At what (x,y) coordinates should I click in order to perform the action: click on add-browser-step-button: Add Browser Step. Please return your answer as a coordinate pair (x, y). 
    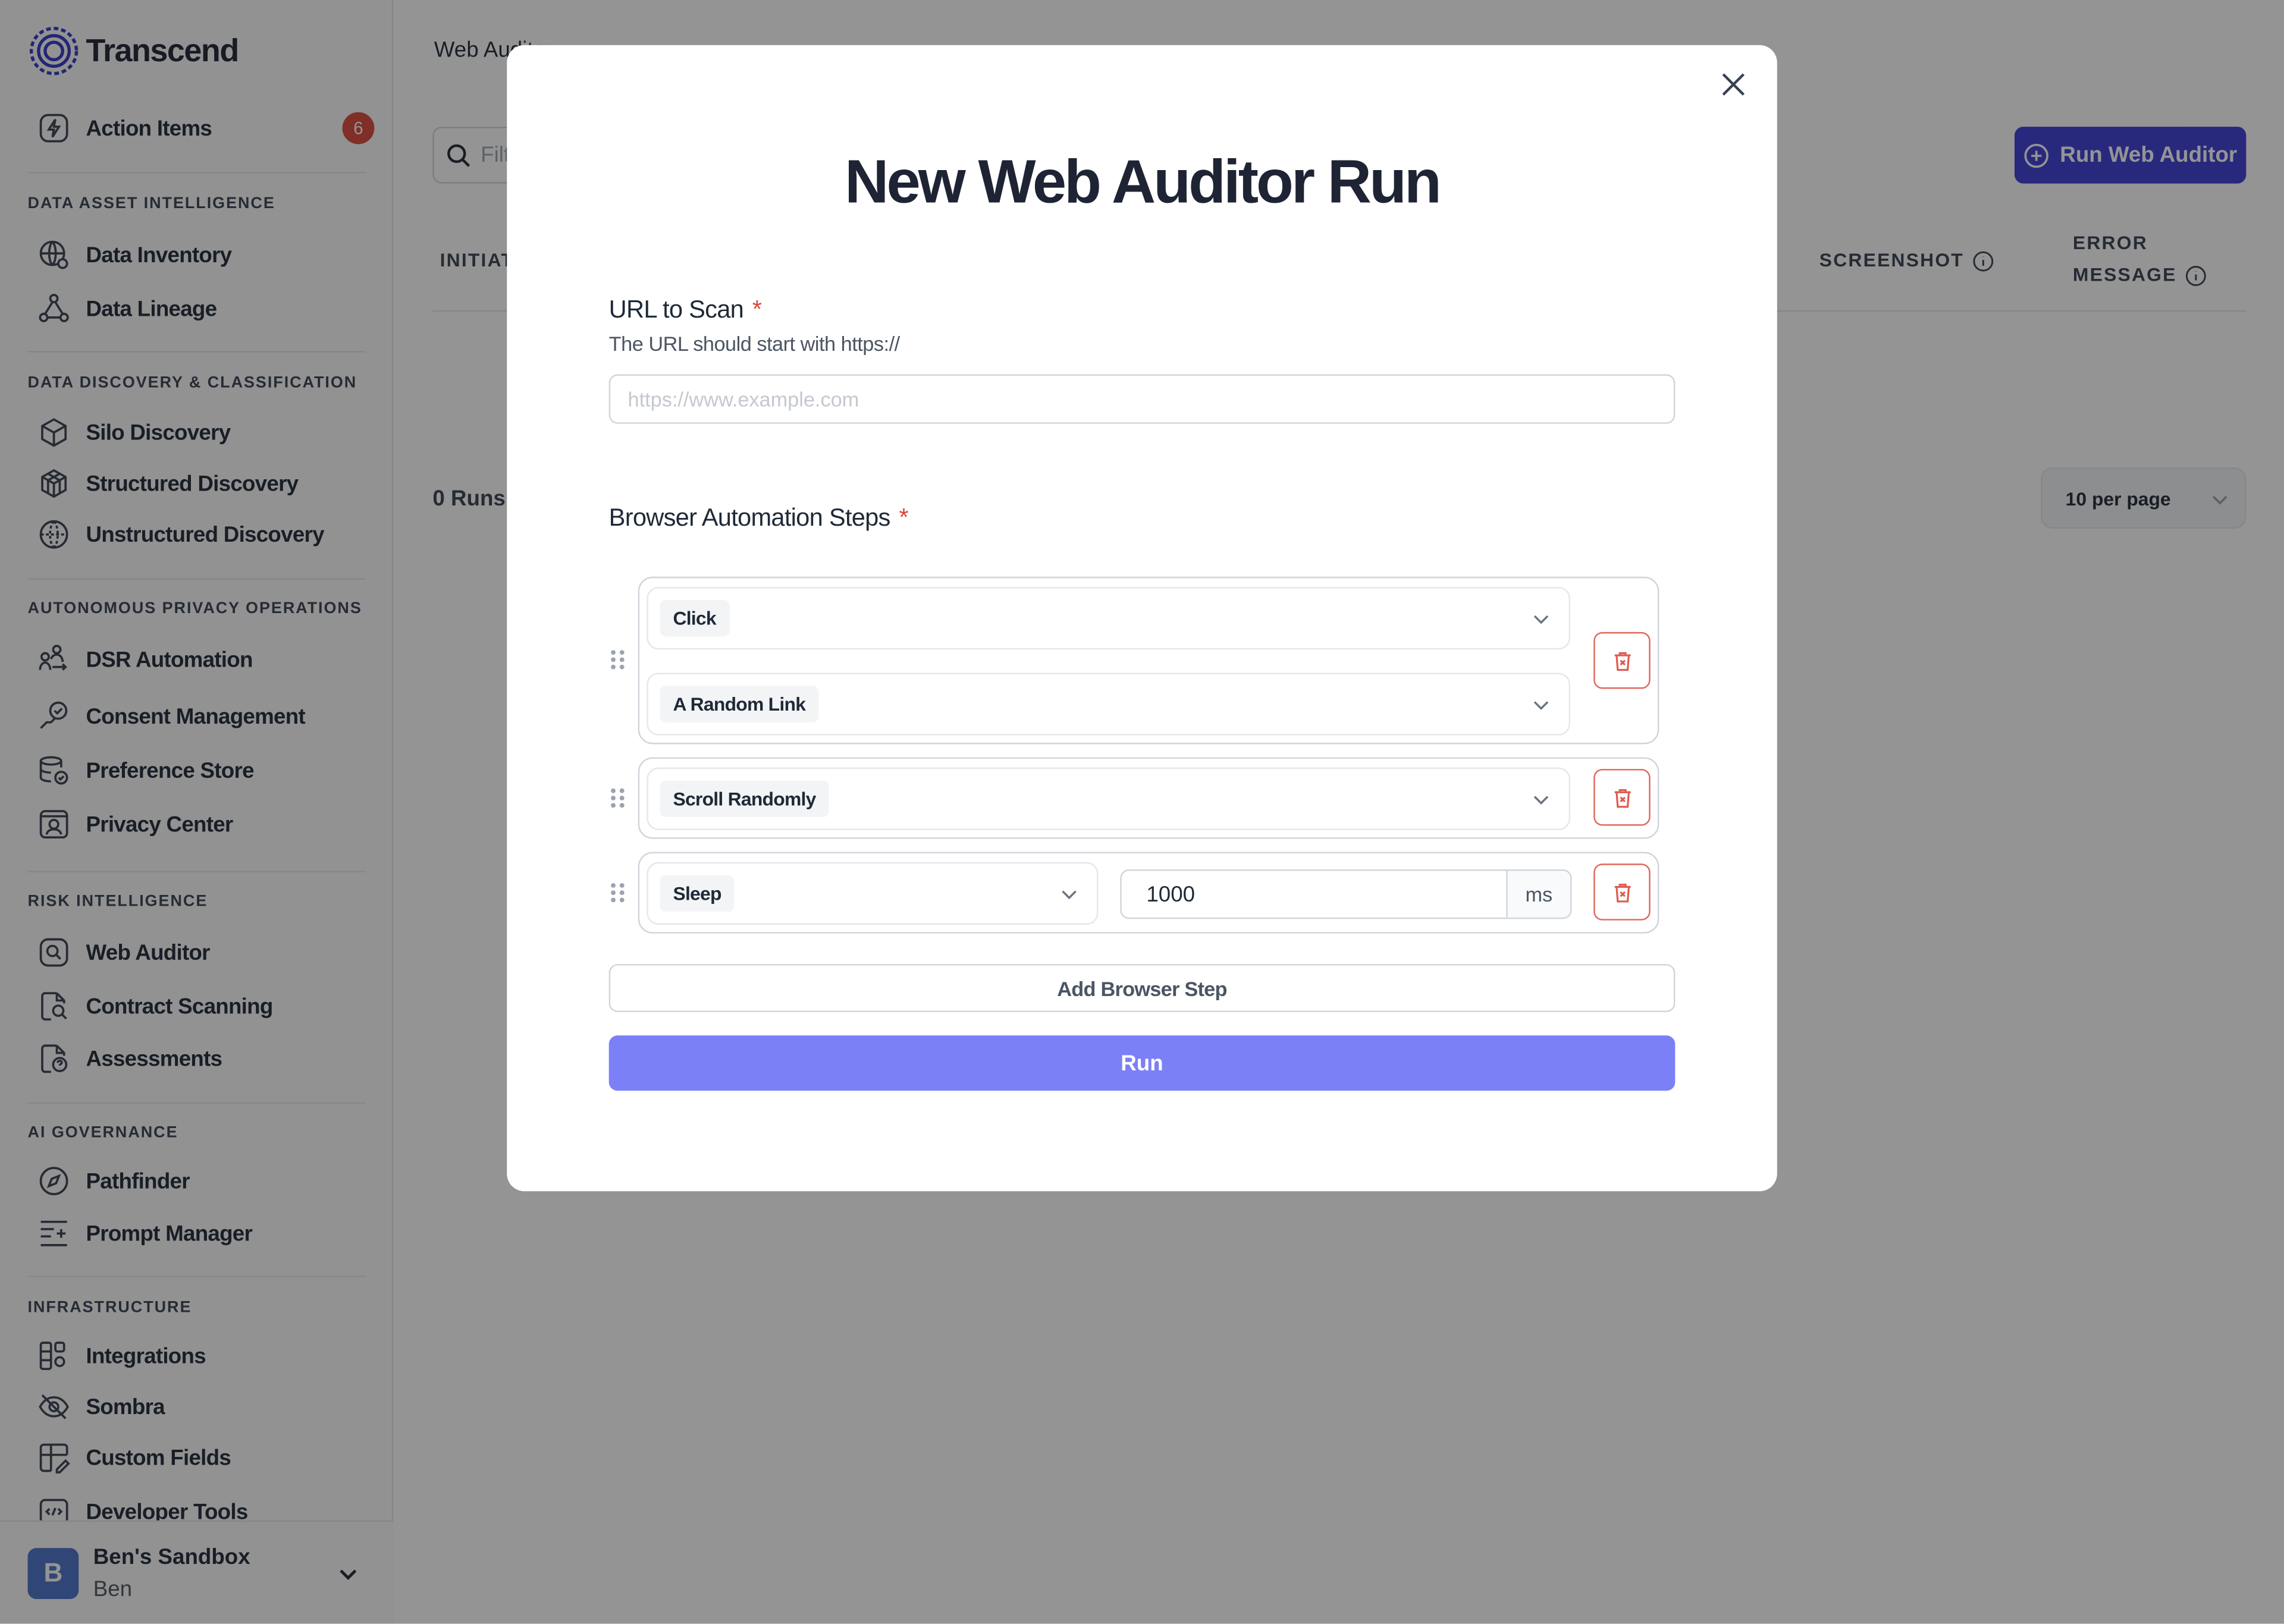
    Looking at the image, I should click on (1142, 988).